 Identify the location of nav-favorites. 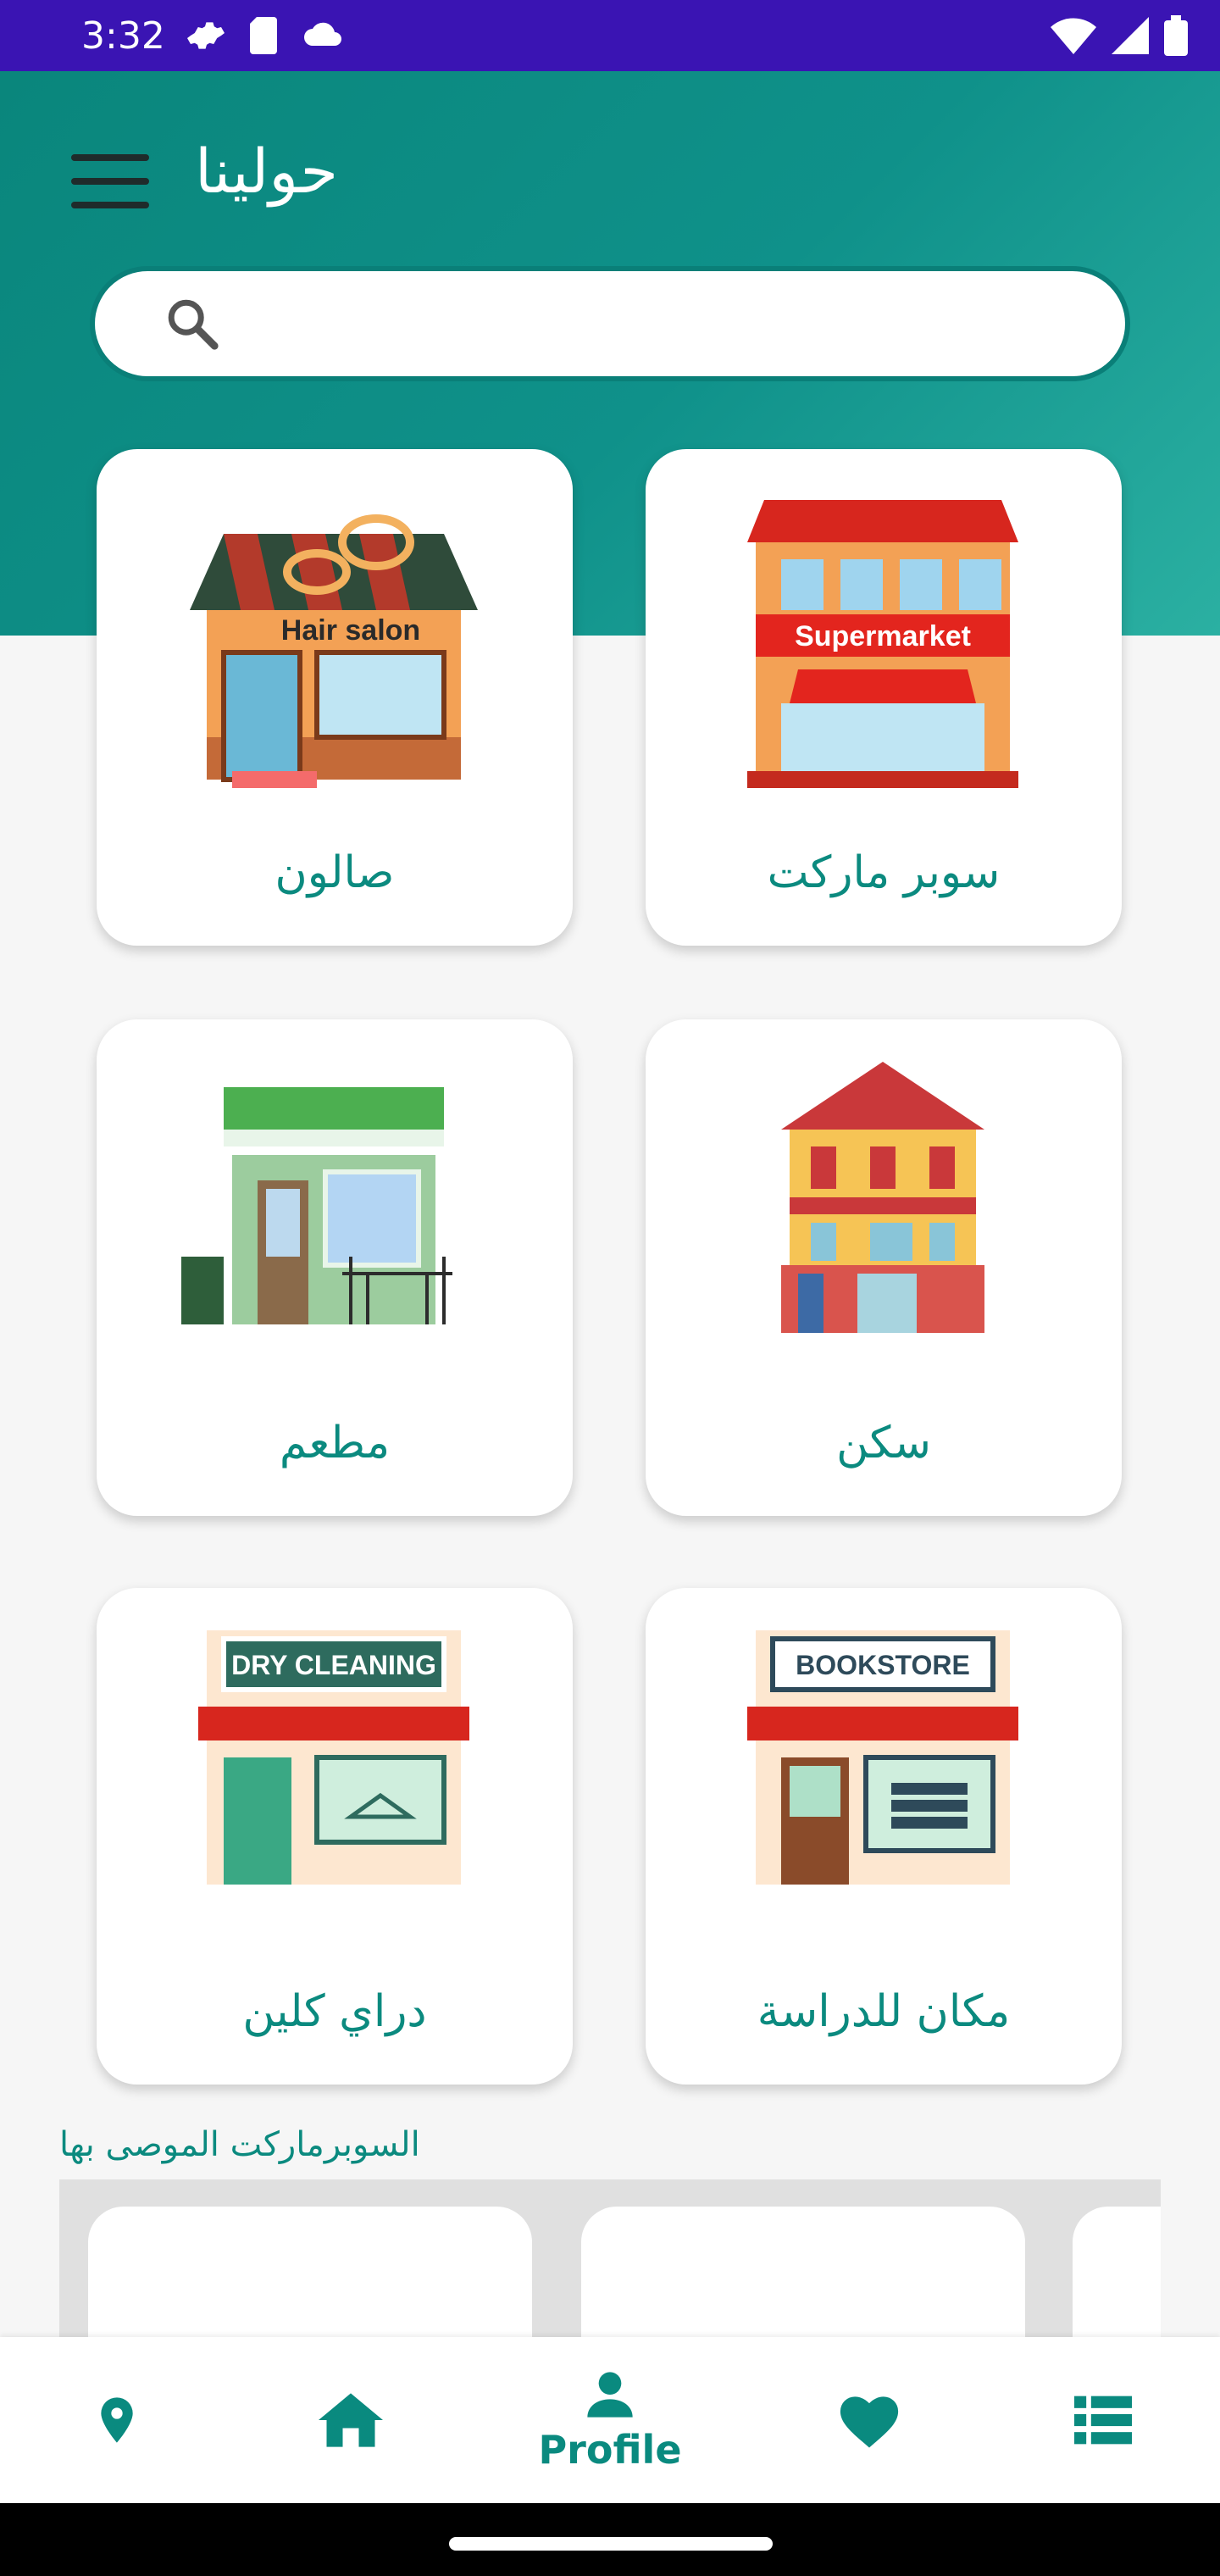
(869, 2420).